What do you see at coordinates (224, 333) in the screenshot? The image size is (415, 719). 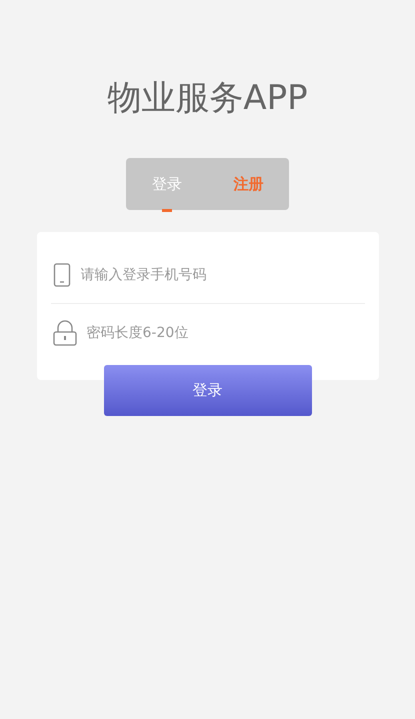 I see `password-field: 密码长度6-20位` at bounding box center [224, 333].